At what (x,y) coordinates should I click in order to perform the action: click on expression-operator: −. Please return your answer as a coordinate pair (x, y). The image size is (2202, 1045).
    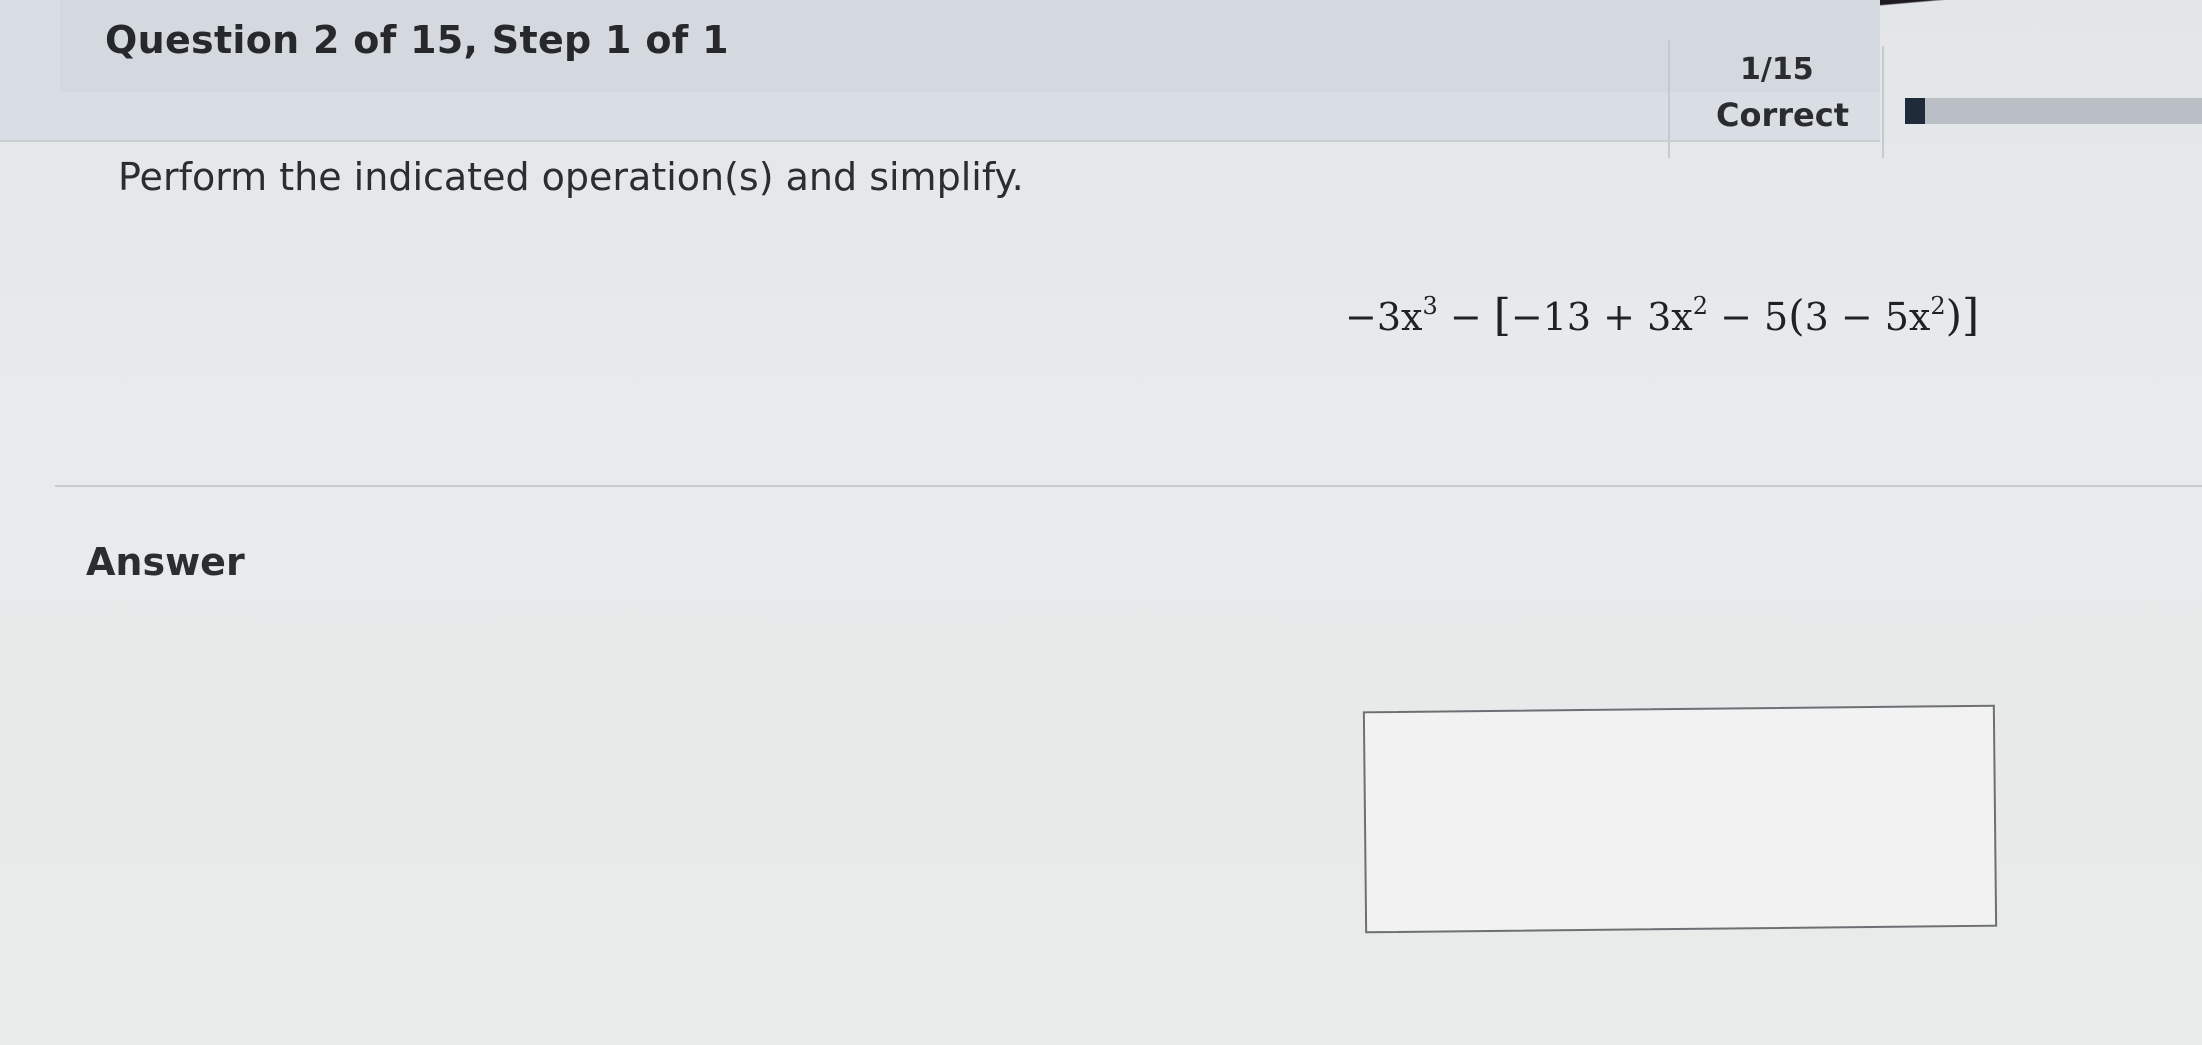
    Looking at the image, I should click on (1465, 317).